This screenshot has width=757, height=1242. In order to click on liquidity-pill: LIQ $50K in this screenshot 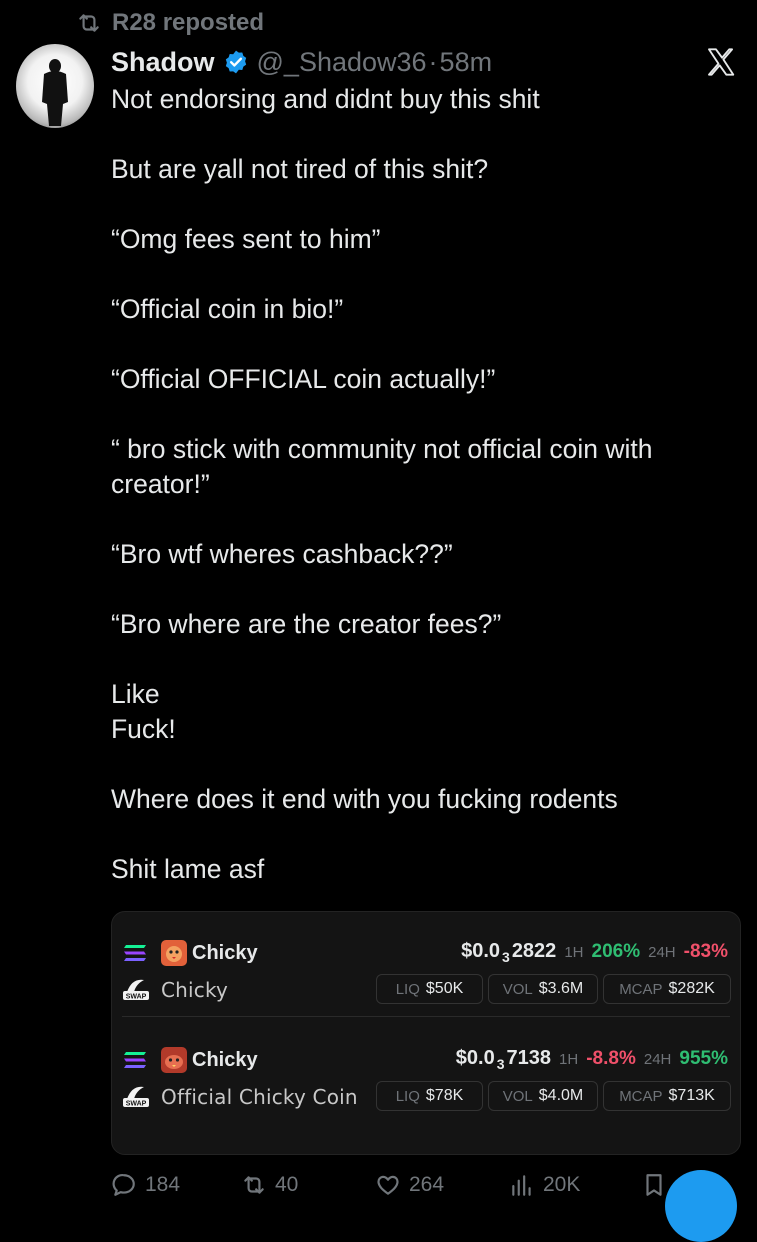, I will do `click(429, 989)`.